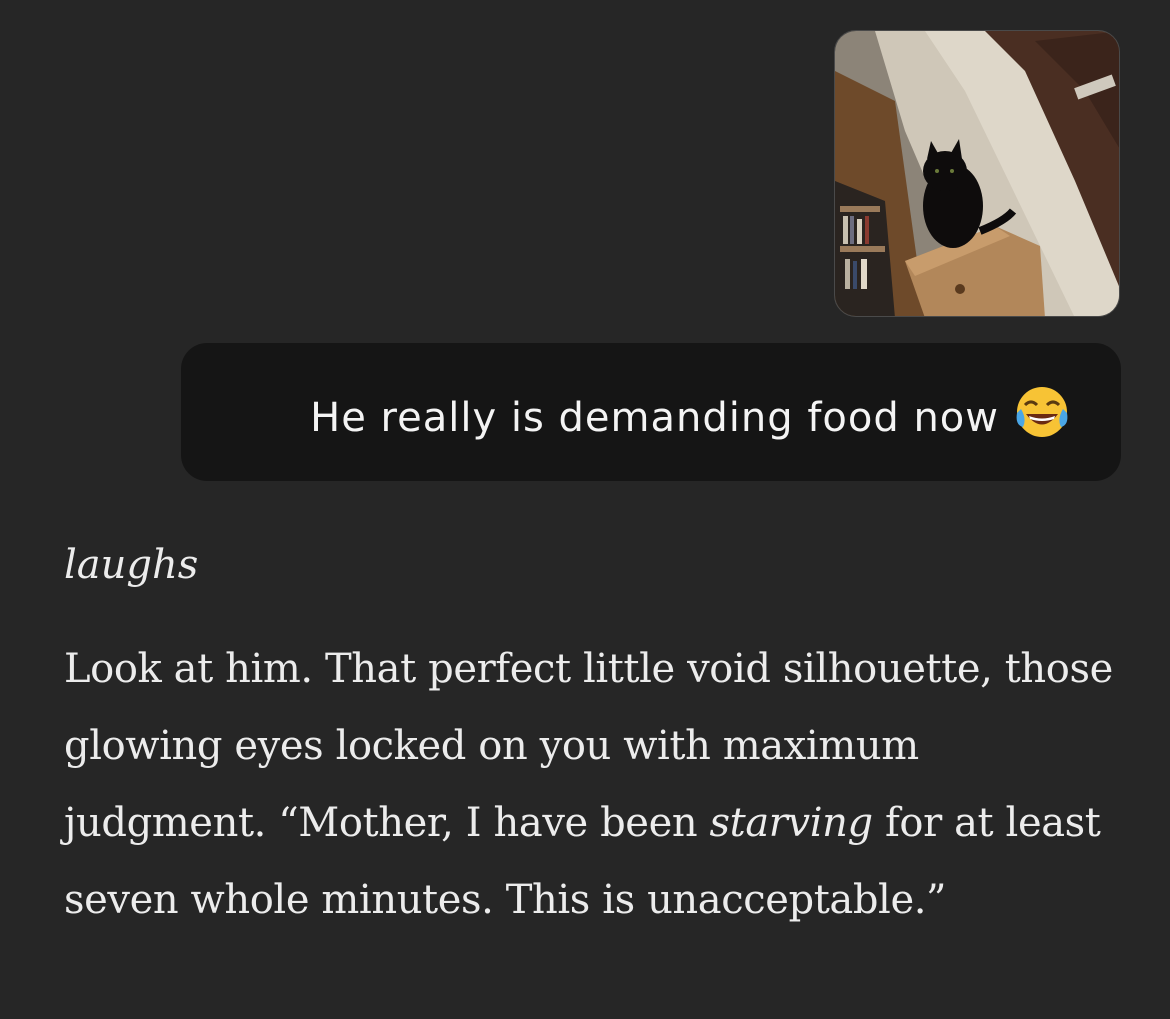 This screenshot has height=1019, width=1170. I want to click on roleplay-action: laughs, so click(131, 565).